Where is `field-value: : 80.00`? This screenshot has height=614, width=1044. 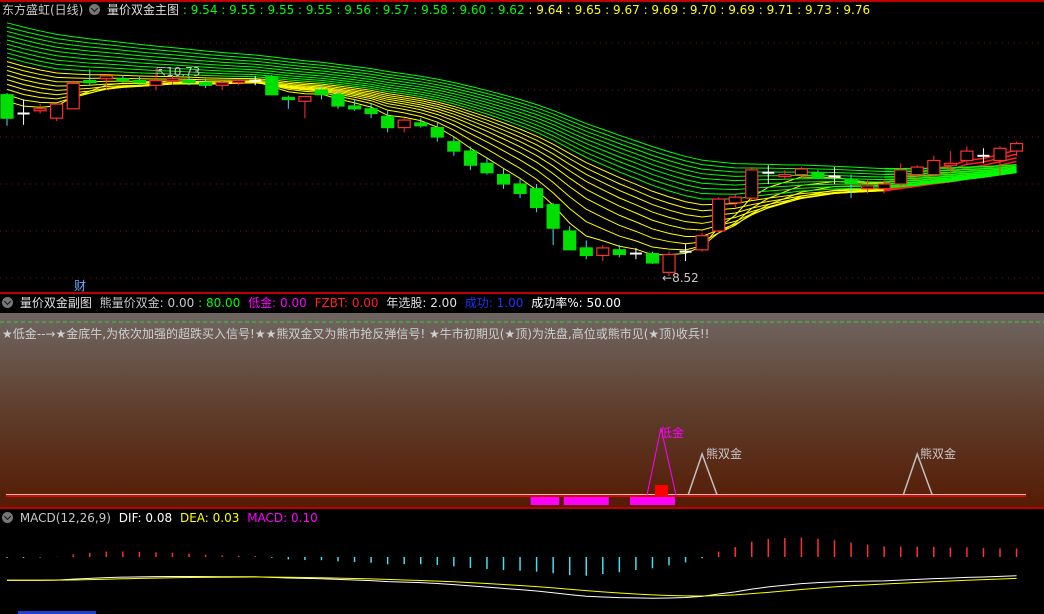
field-value: : 80.00 is located at coordinates (219, 303).